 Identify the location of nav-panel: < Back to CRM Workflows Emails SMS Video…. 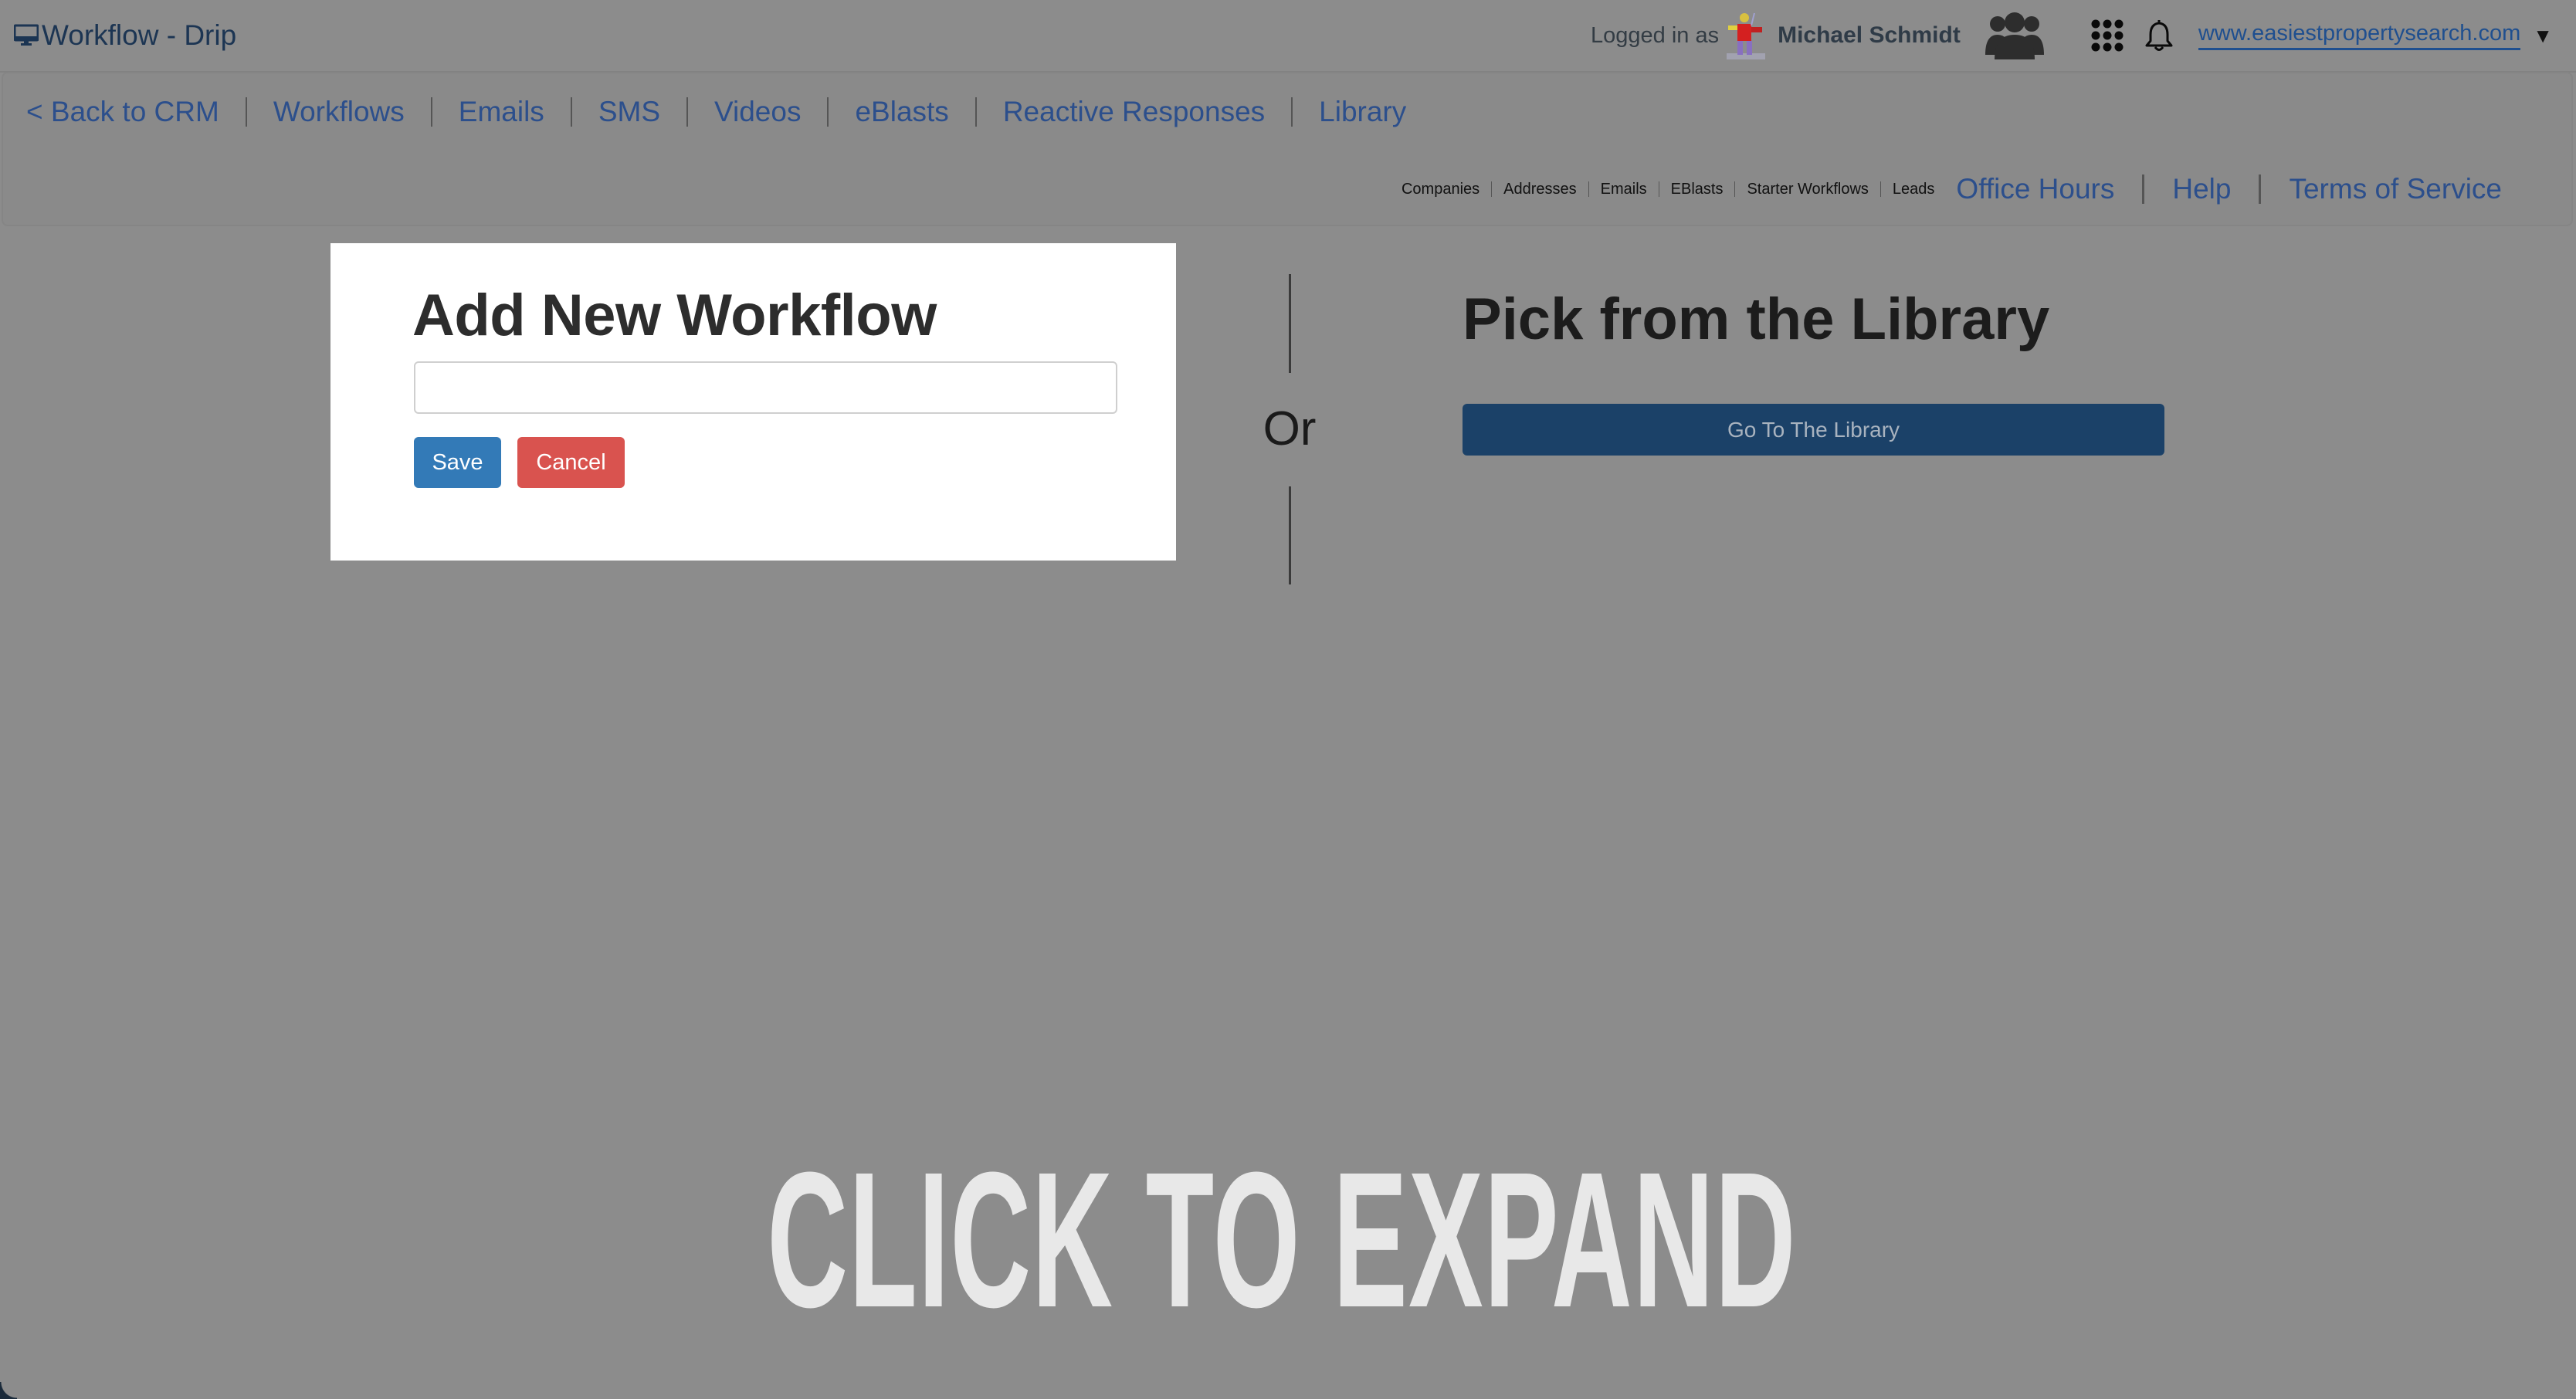
(1287, 149).